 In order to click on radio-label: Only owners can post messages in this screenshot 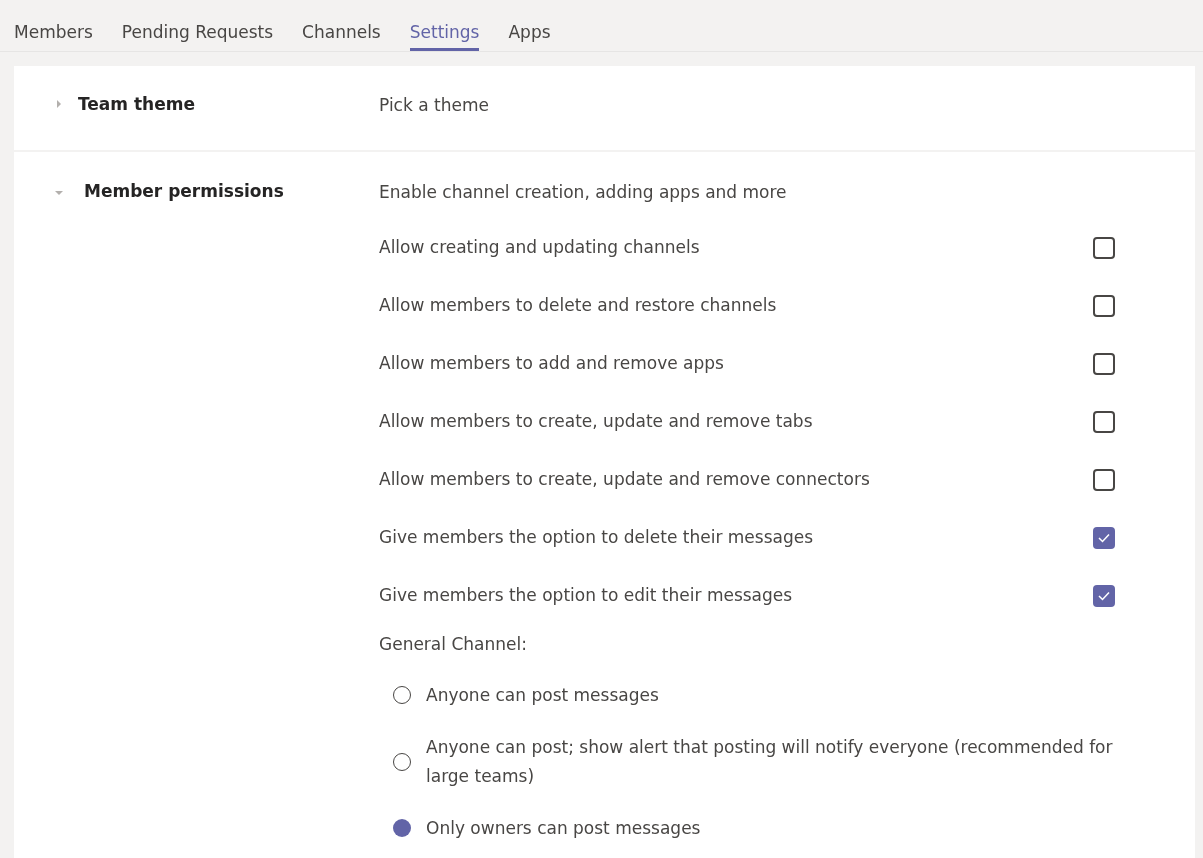, I will do `click(563, 828)`.